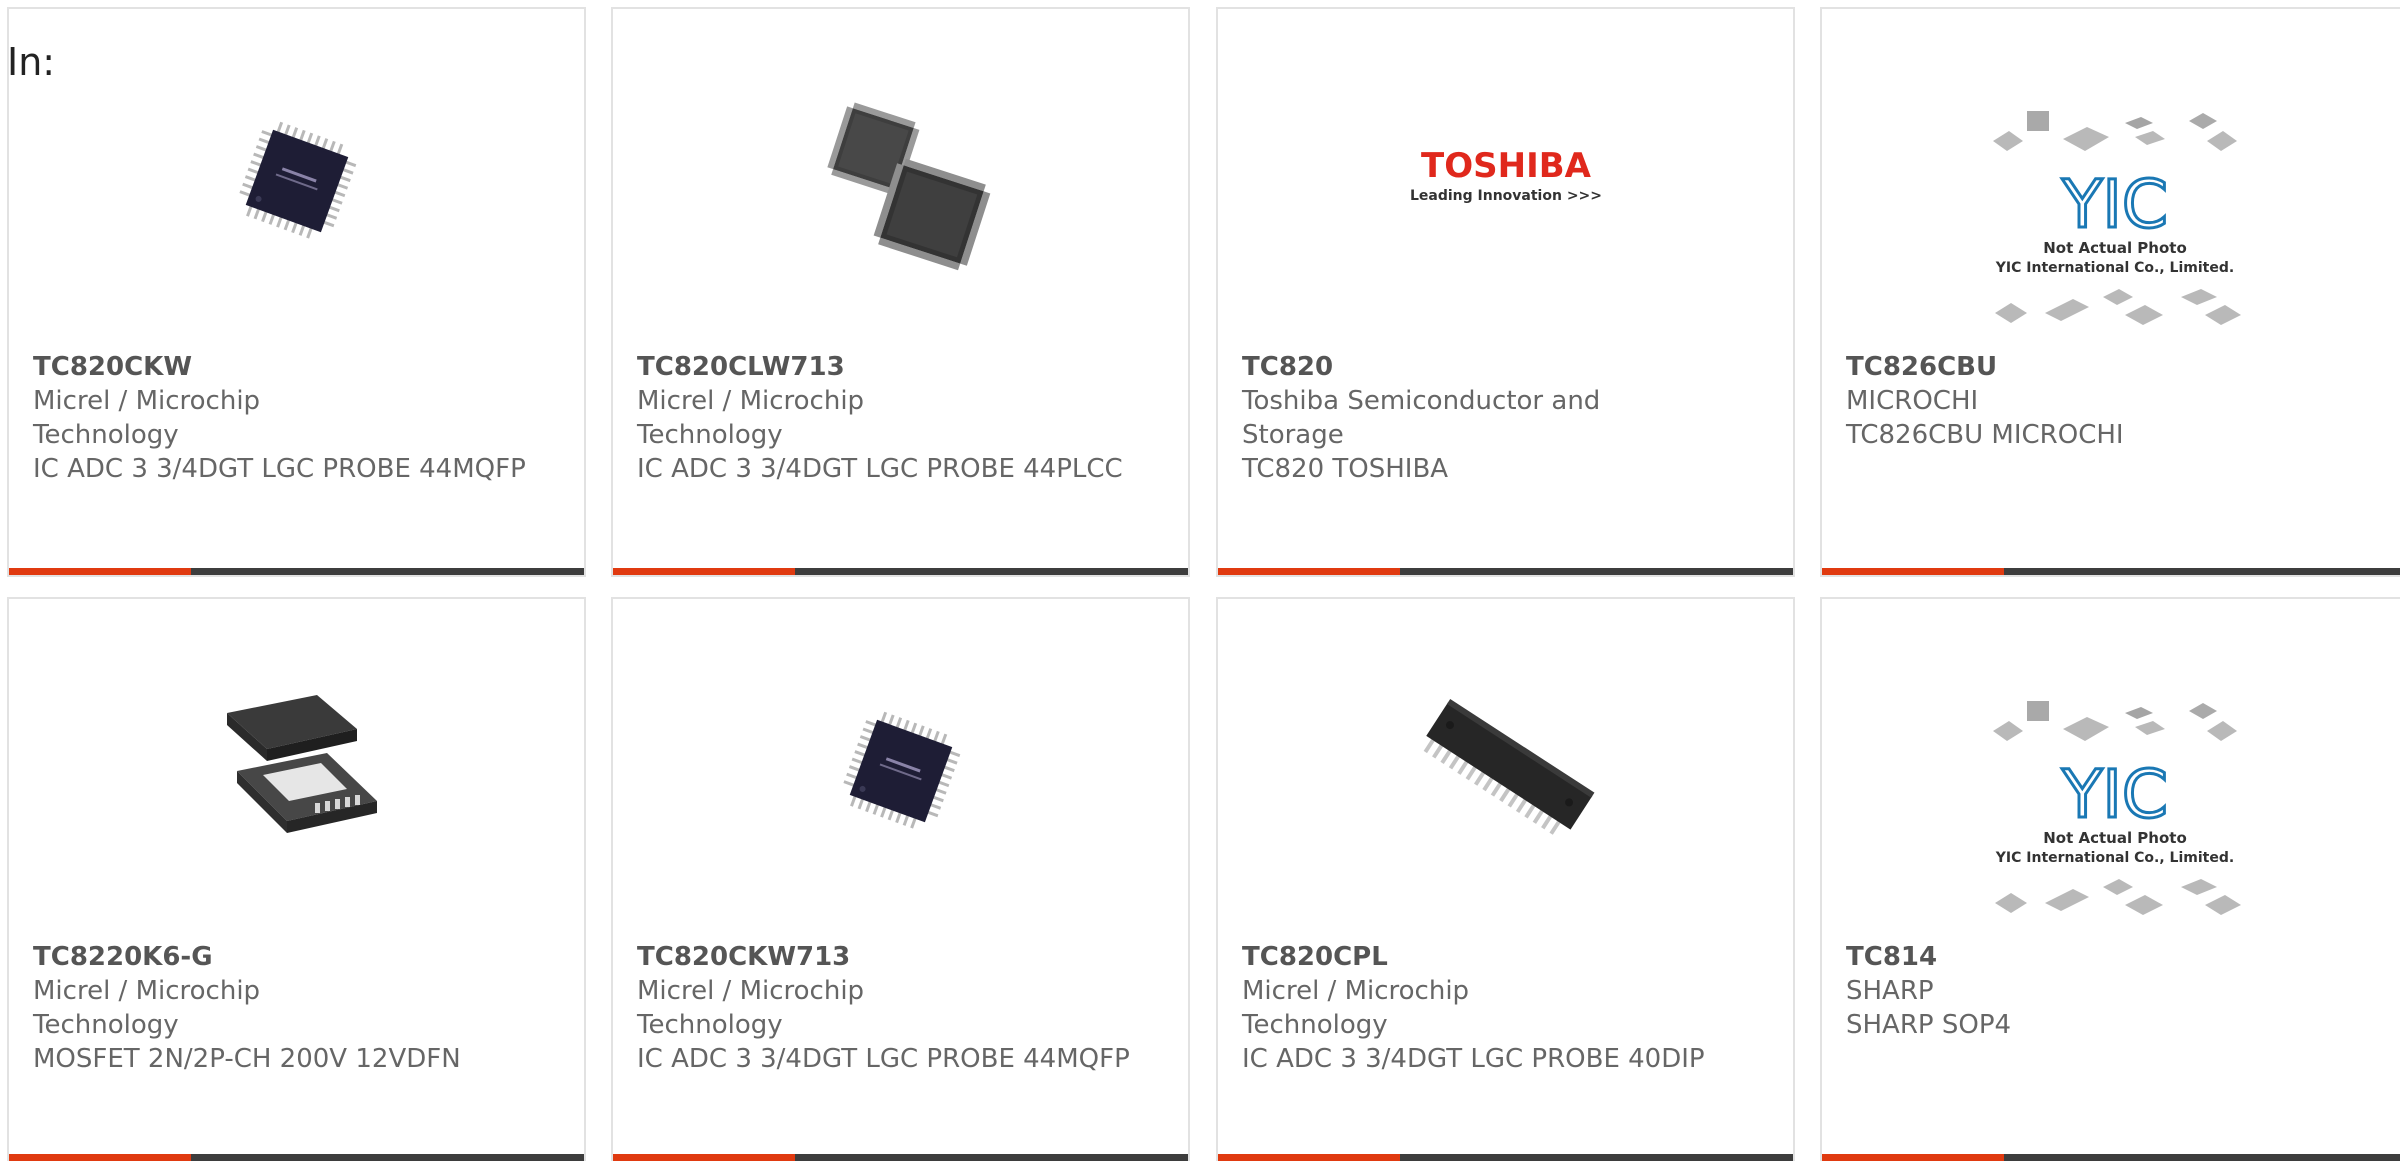 This screenshot has width=2400, height=1161. I want to click on part-number-link: TC814, so click(2117, 957).